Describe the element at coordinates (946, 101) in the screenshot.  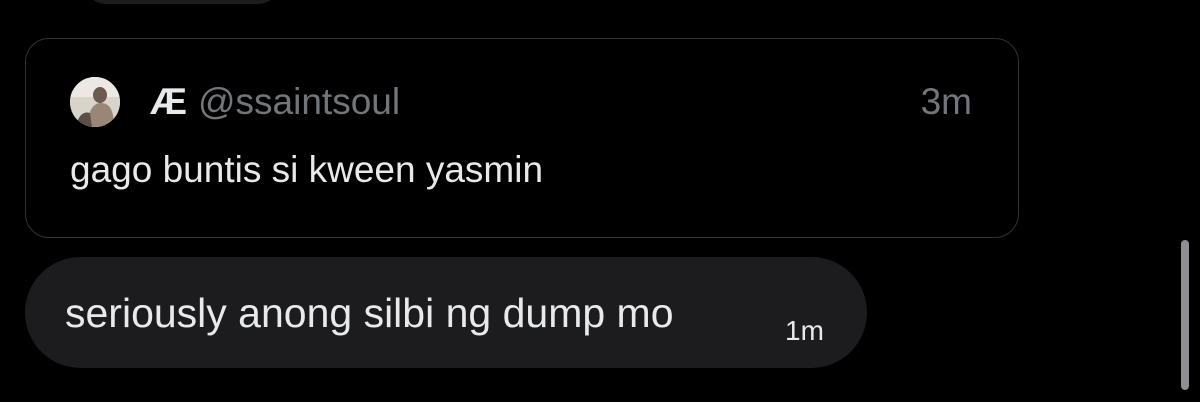
I see `quoted-tweet-timestamp: 3m` at that location.